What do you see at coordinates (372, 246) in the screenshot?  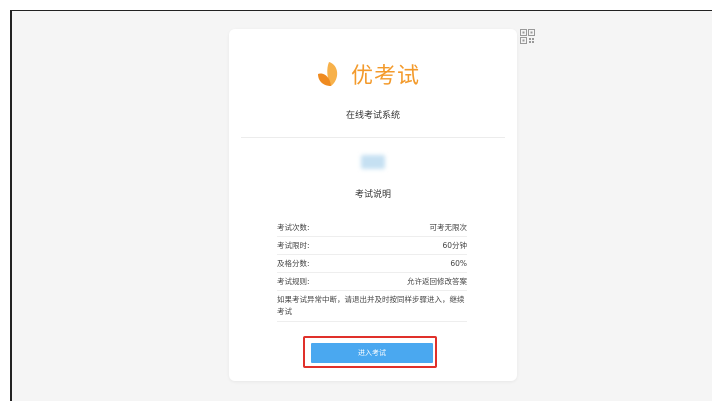 I see `info-row-time-limit: 考试限时: 60分钟` at bounding box center [372, 246].